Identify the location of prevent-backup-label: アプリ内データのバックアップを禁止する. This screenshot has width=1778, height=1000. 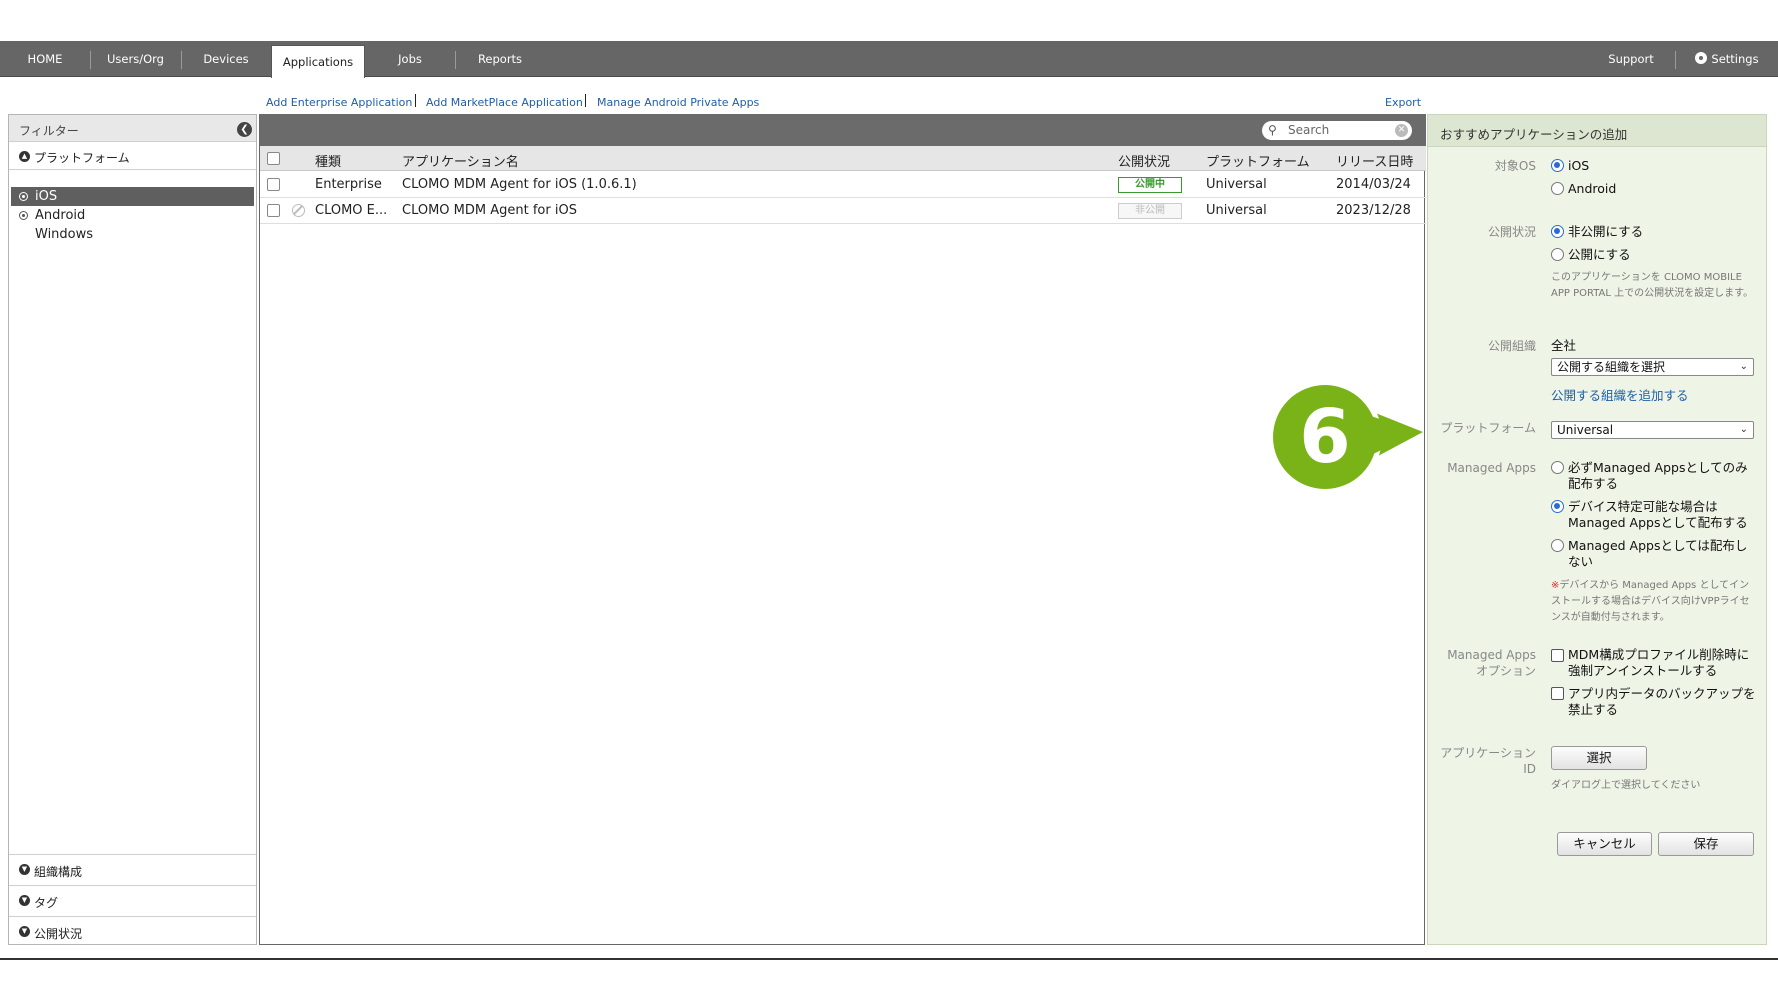
(1663, 702).